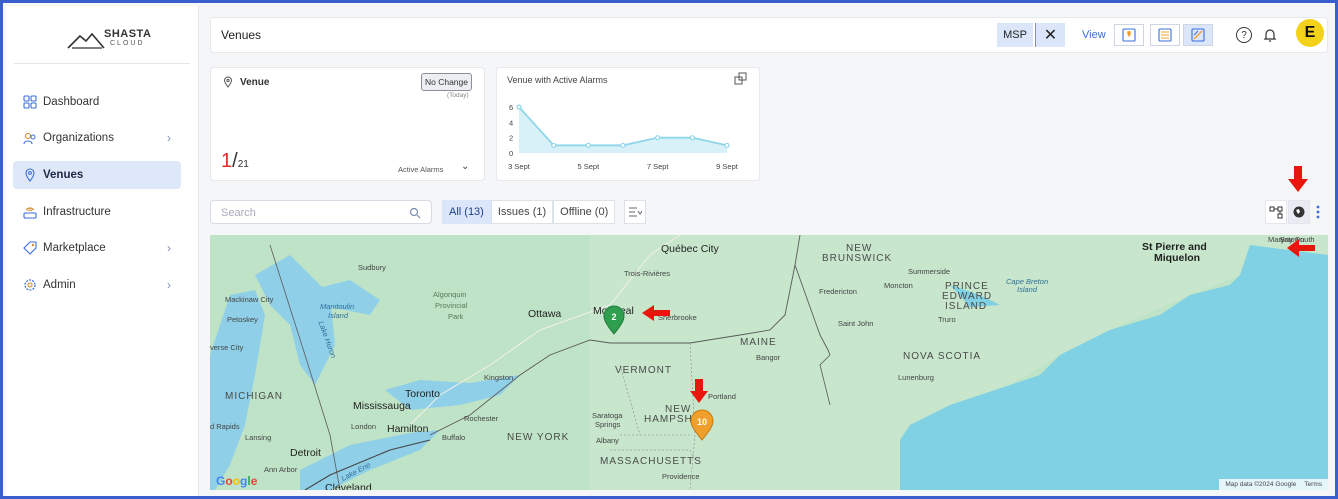  Describe the element at coordinates (97, 285) in the screenshot. I see `sidebar-item-admin: Admin ›` at that location.